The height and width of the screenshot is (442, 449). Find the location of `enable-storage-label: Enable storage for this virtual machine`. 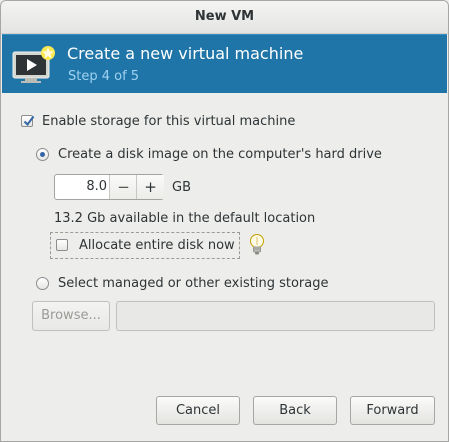

enable-storage-label: Enable storage for this virtual machine is located at coordinates (168, 121).